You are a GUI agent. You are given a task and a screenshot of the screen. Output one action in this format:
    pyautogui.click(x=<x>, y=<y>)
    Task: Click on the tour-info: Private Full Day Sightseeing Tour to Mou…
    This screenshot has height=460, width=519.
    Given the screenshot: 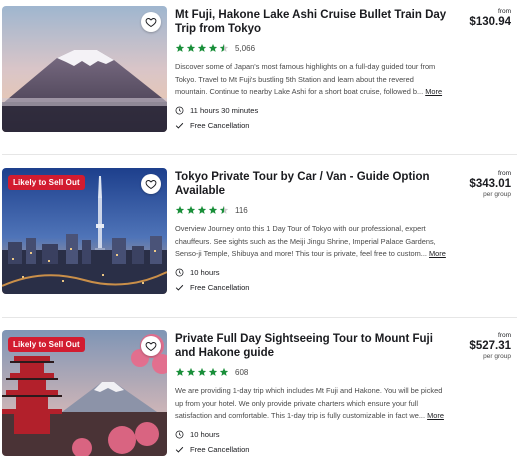 What is the action you would take?
    pyautogui.click(x=311, y=393)
    